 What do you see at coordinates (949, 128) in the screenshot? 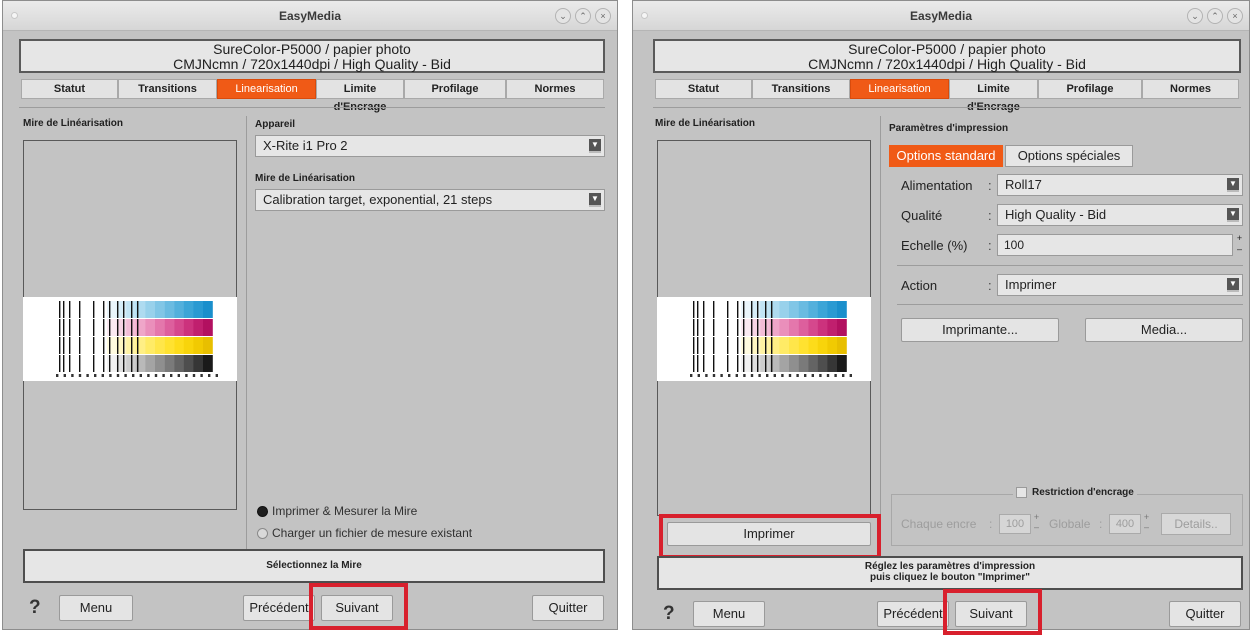
I see `print-params-label: Paramètres d'impression` at bounding box center [949, 128].